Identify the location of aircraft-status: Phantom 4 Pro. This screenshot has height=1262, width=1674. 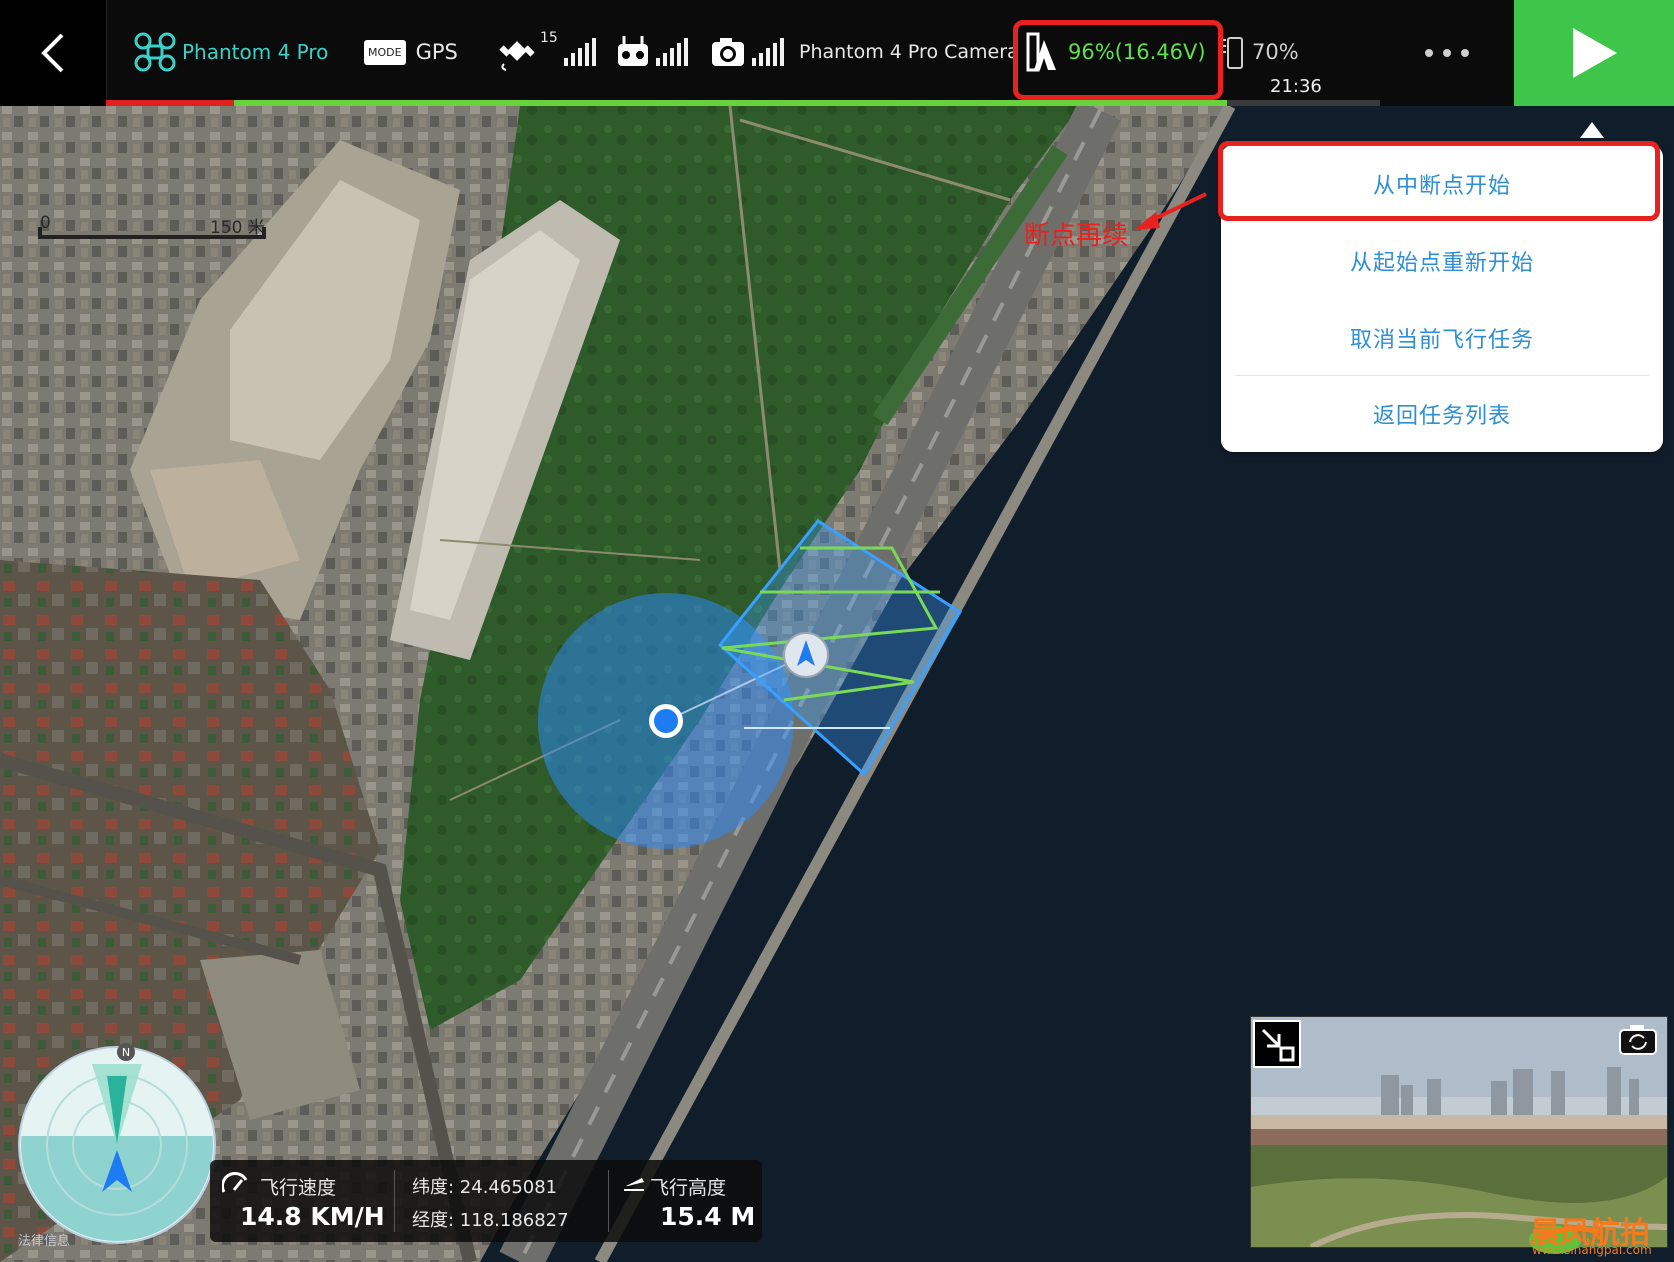
(231, 52).